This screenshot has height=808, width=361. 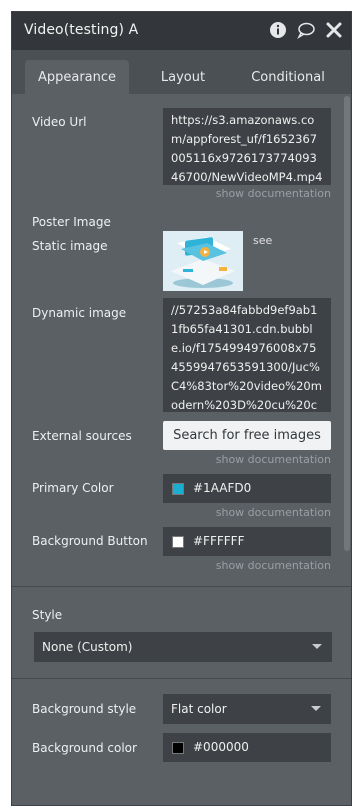 I want to click on poster-image-label: Poster Image, so click(x=71, y=222).